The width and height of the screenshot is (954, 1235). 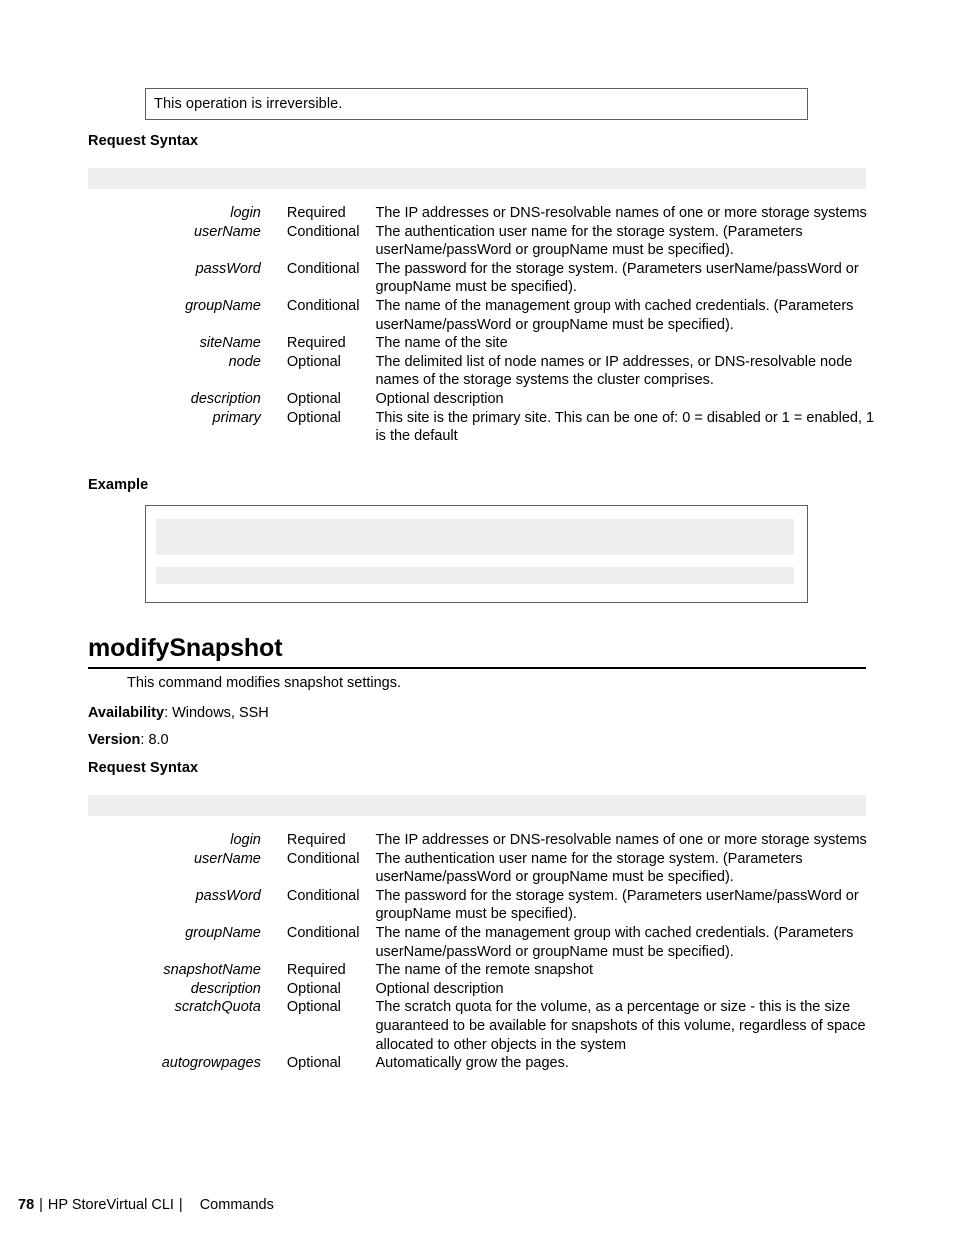 What do you see at coordinates (236, 417) in the screenshot?
I see `param-name: primary` at bounding box center [236, 417].